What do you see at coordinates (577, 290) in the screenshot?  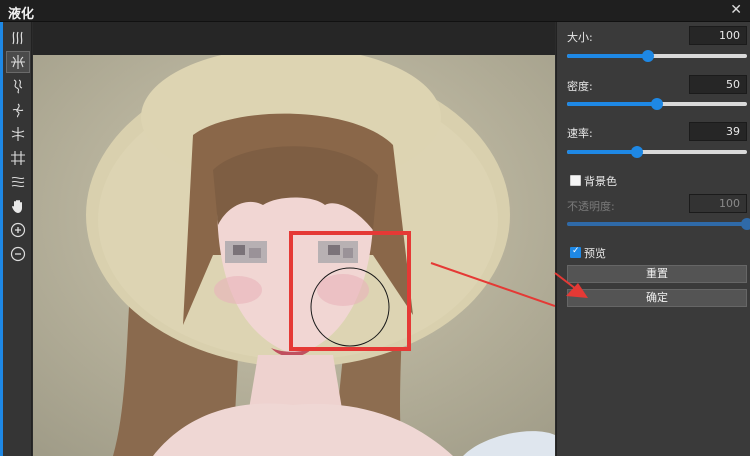 I see `annotation-arrowhead` at bounding box center [577, 290].